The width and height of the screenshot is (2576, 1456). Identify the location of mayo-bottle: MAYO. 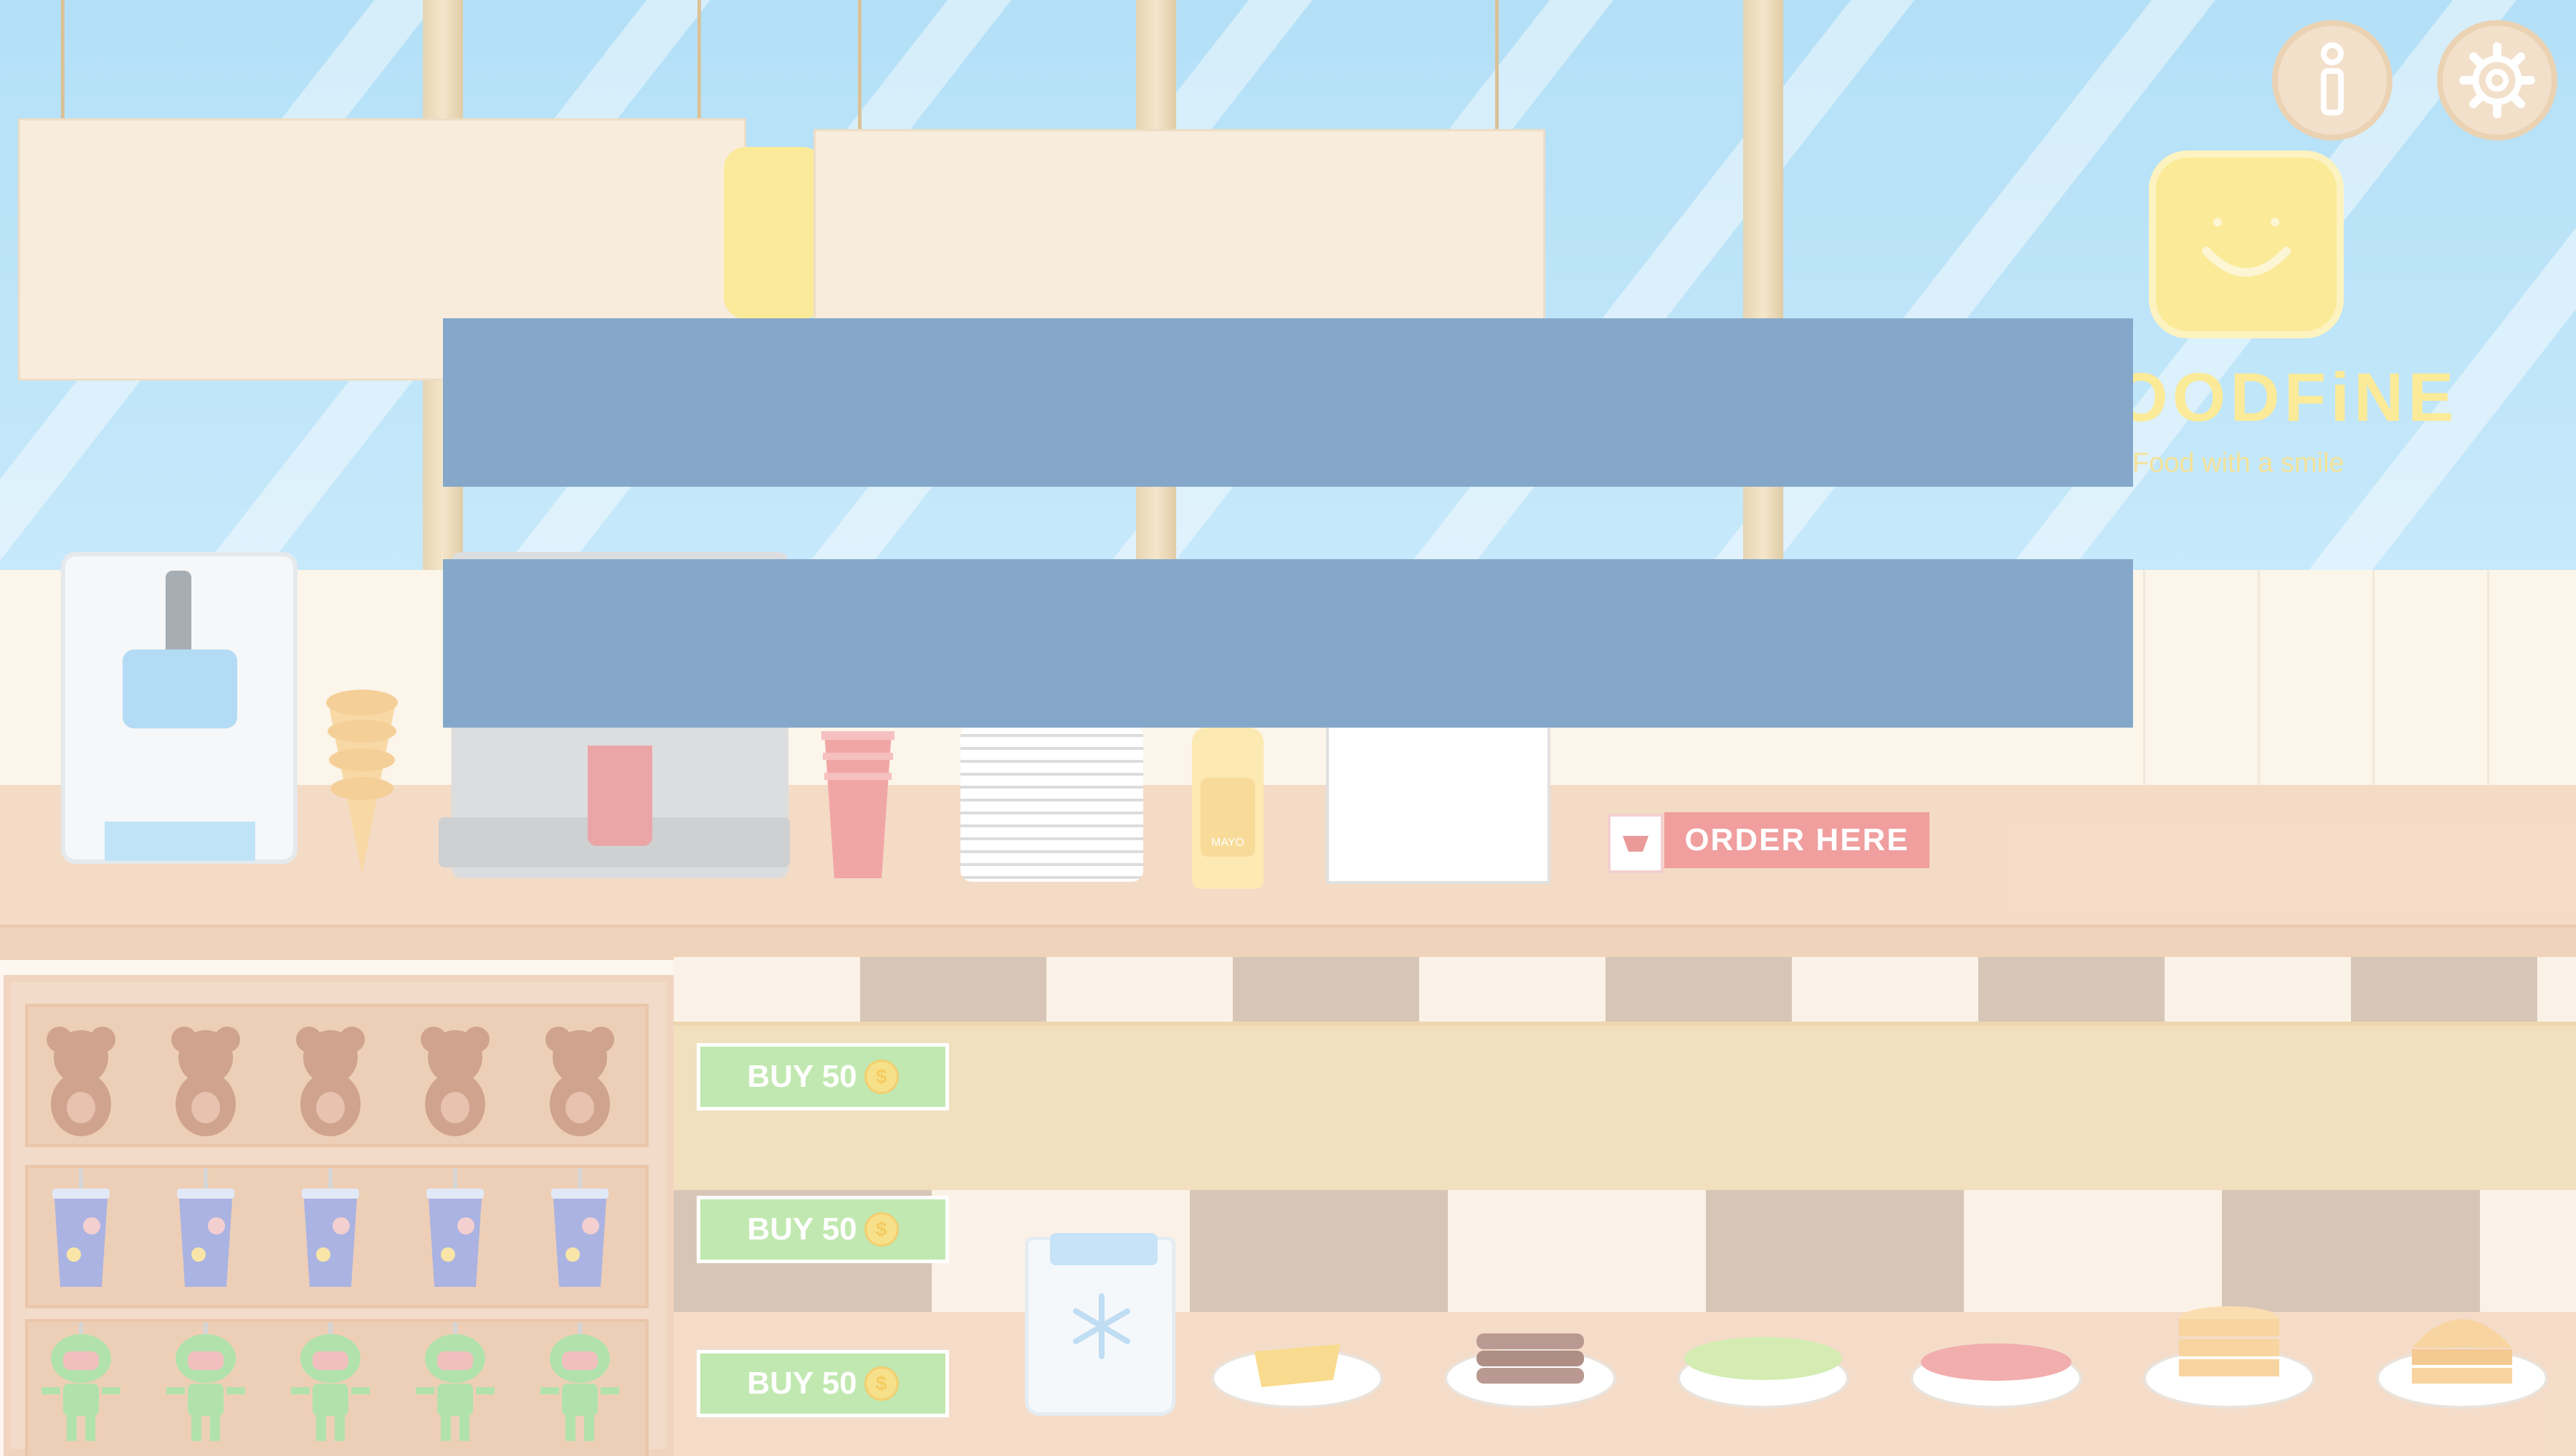
(1228, 808).